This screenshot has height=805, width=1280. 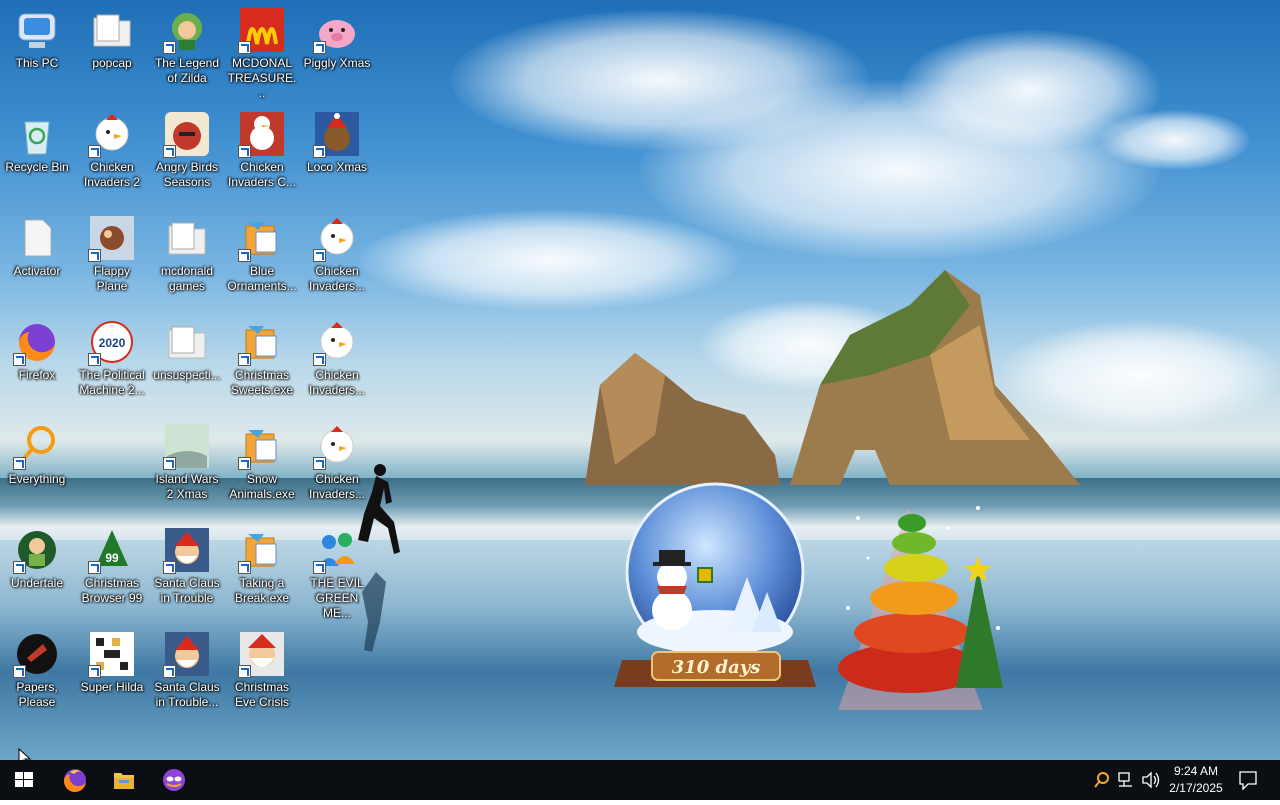 I want to click on desktop-icon: mcdonald games, so click(x=187, y=258).